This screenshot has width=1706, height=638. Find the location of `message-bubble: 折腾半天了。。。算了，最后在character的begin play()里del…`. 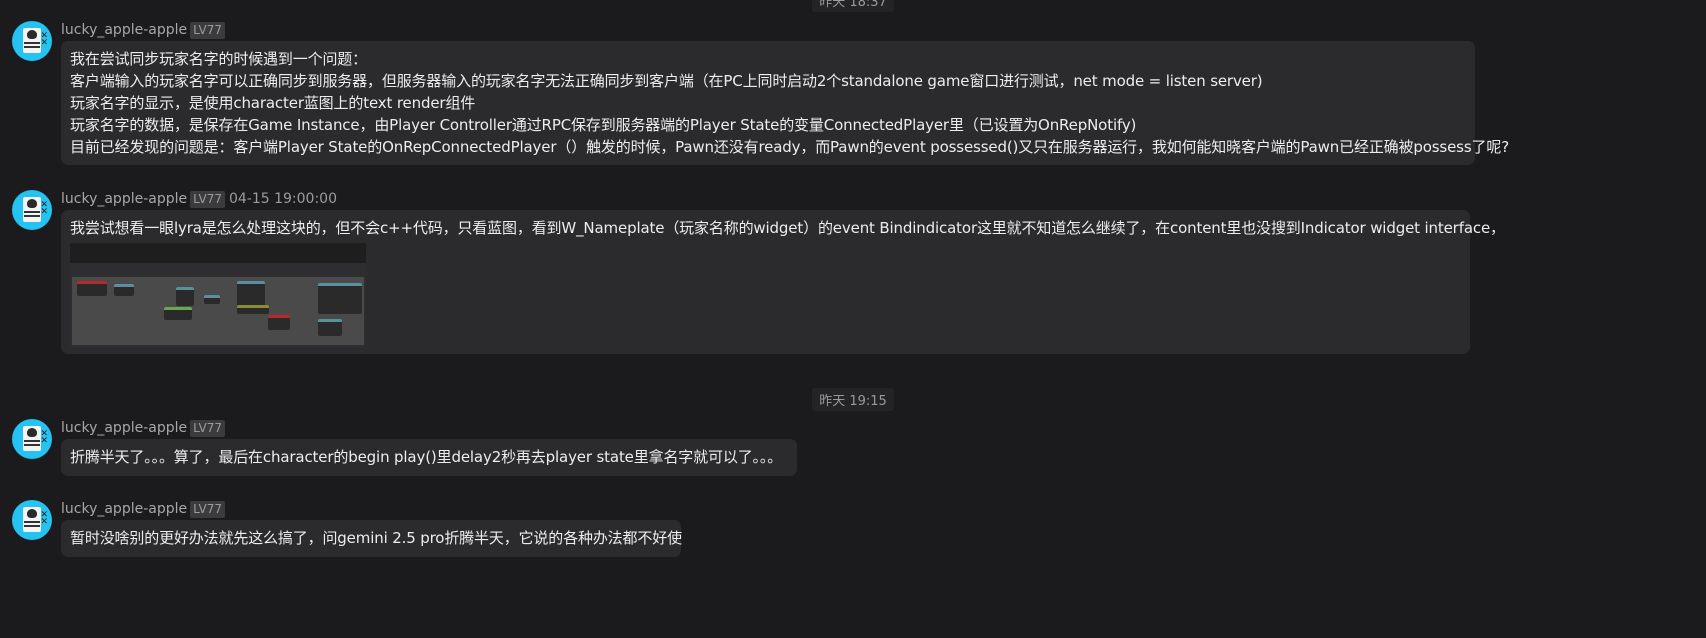

message-bubble: 折腾半天了。。。算了，最后在character的begin play()里del… is located at coordinates (429, 457).